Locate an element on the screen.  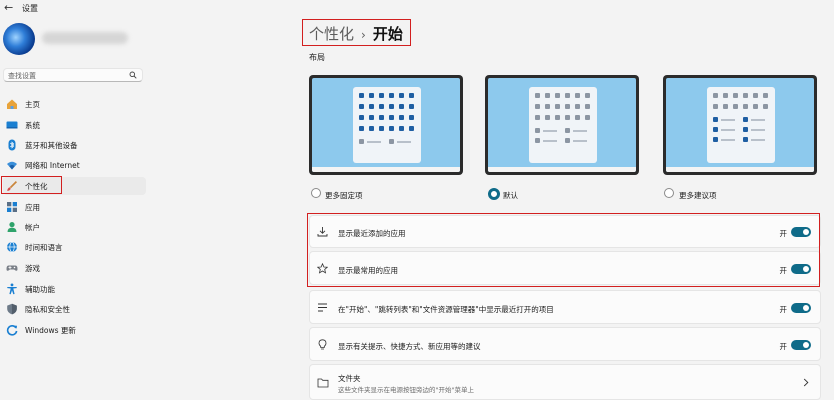
layout-preview-more-recommendations is located at coordinates (740, 125).